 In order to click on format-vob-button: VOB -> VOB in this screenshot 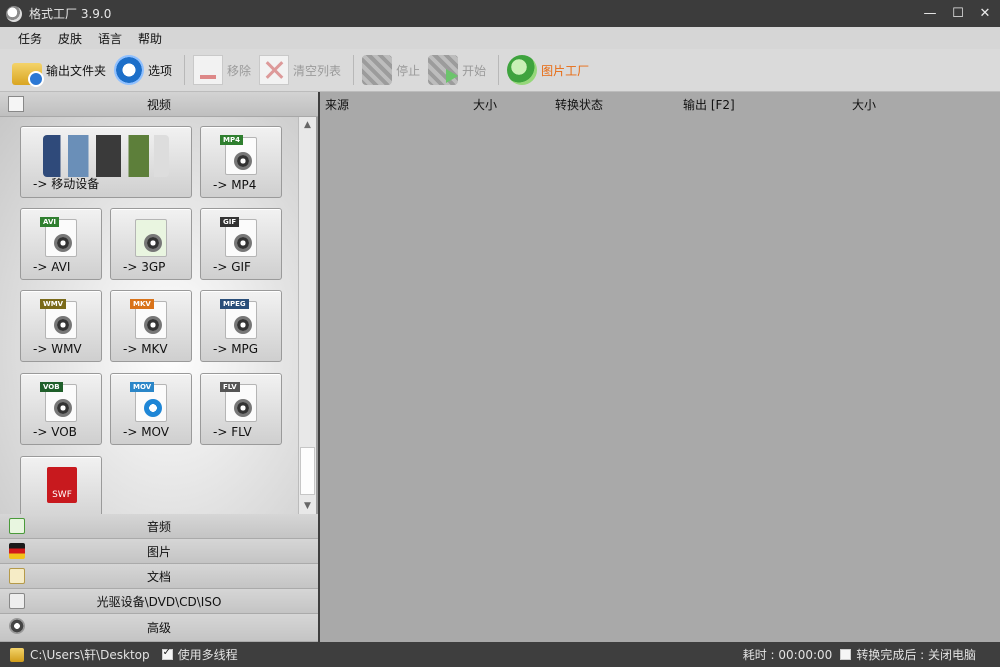, I will do `click(61, 409)`.